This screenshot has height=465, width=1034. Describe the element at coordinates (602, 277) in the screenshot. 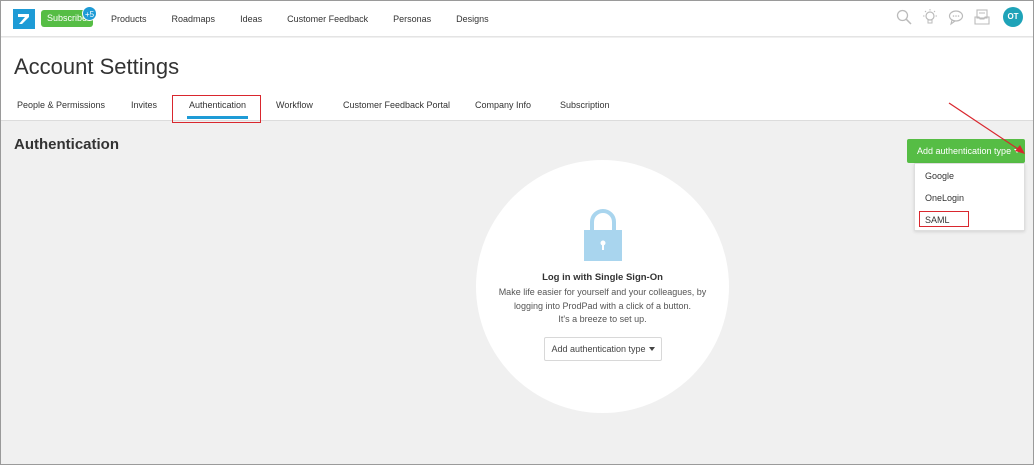

I see `empty-state-title: Log in with Single Sign-On` at that location.